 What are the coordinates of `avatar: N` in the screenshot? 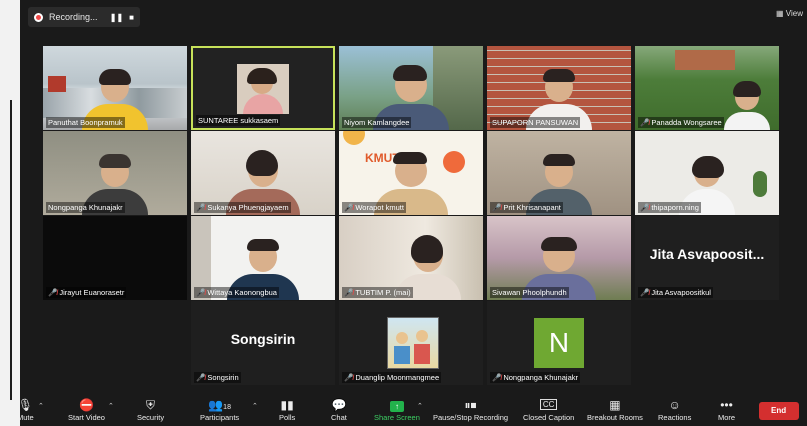 It's located at (559, 343).